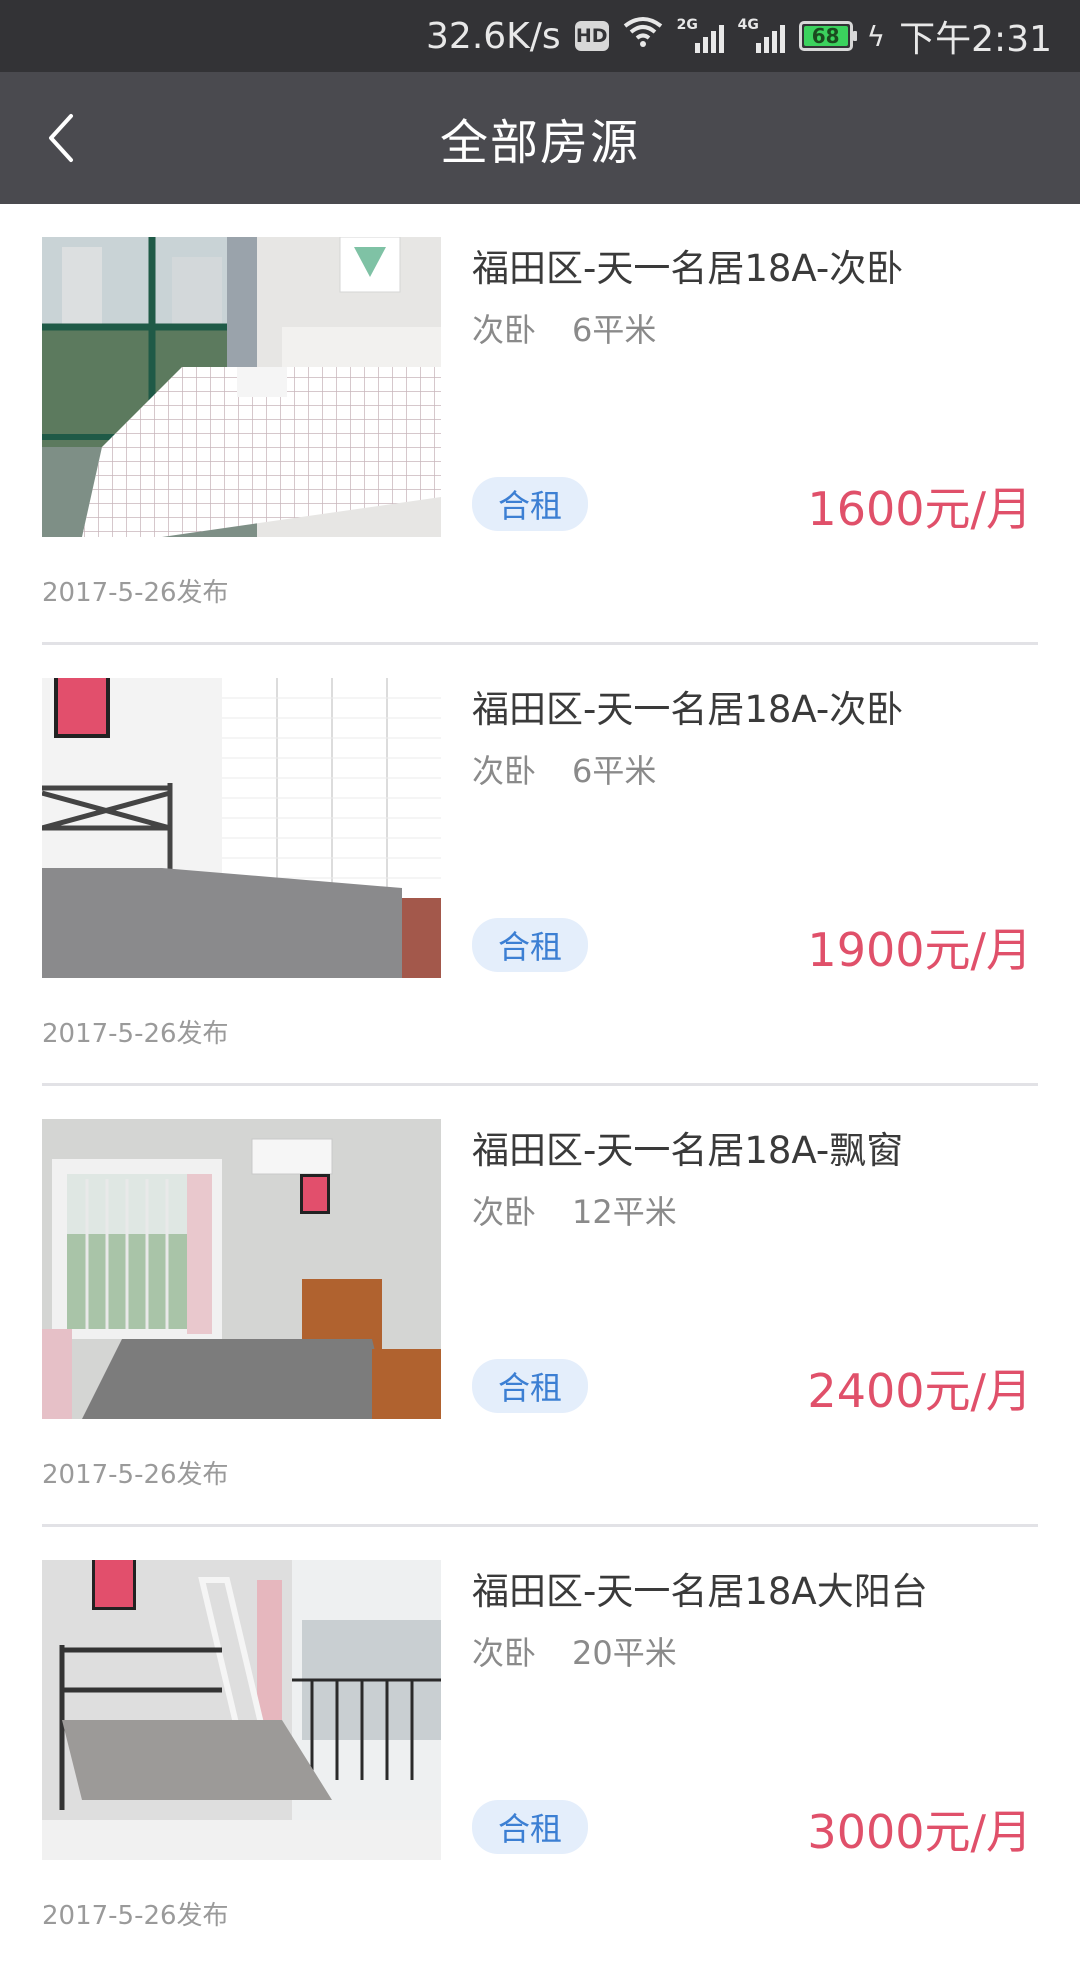 This screenshot has height=1968, width=1080. I want to click on network-speed: 32.6K/s, so click(493, 36).